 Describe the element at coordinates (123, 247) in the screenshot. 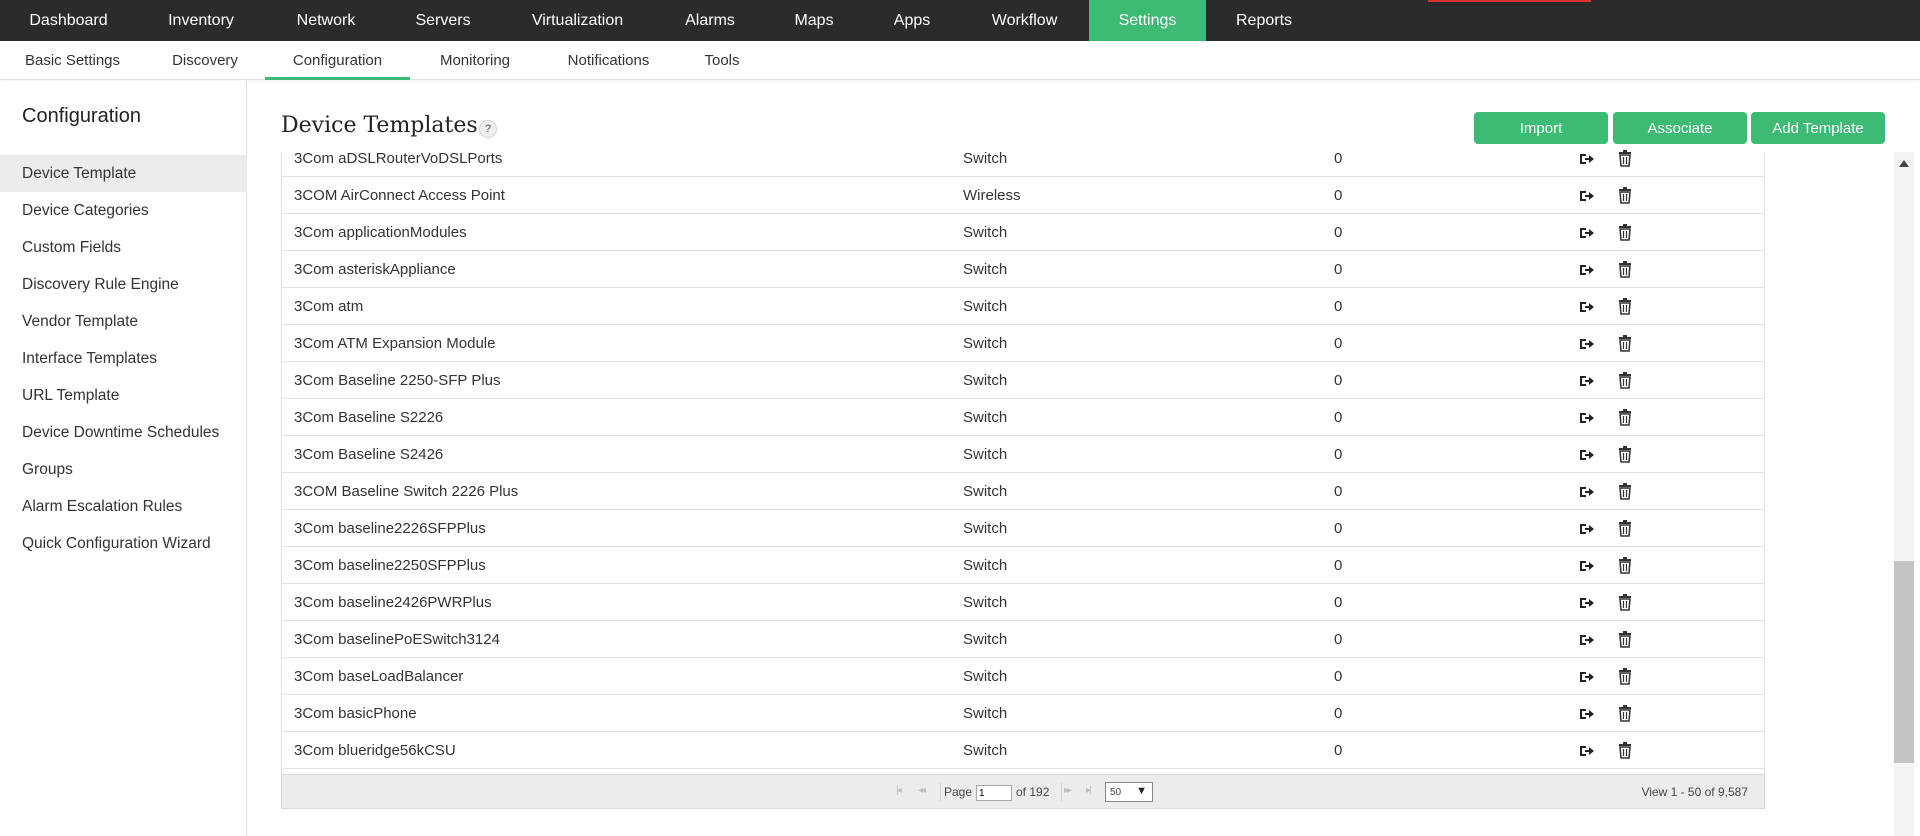

I see `sidebar-item-custom-fields: Custom Fields` at that location.